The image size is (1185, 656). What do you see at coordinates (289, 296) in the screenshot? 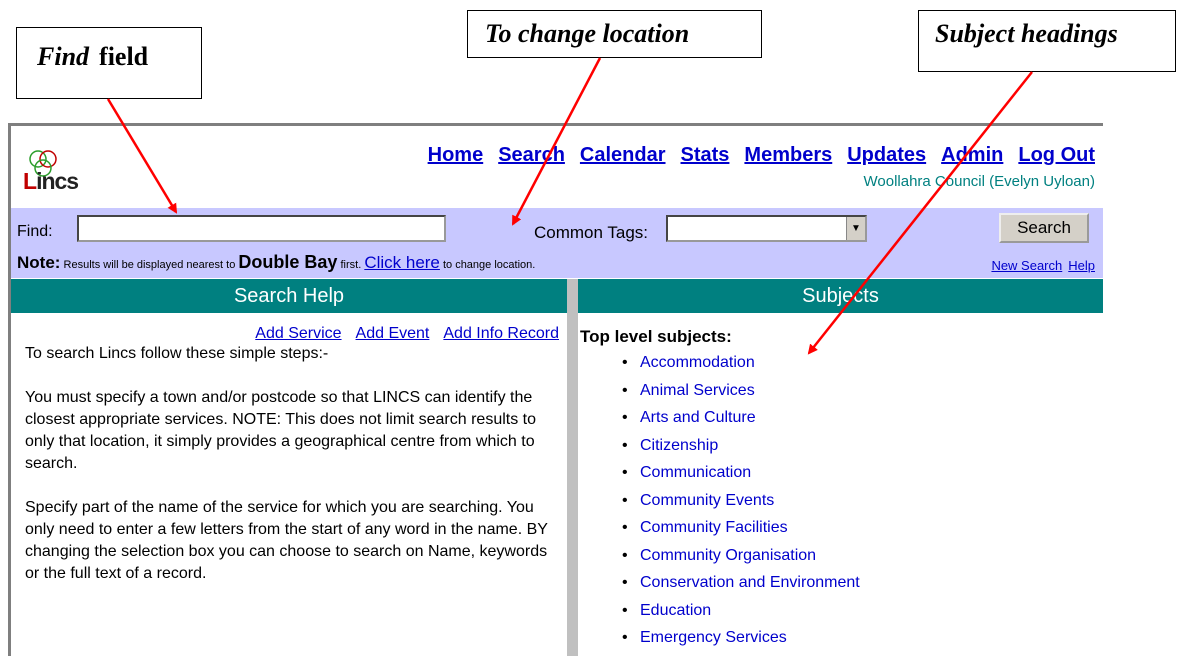
I see `search-help-heading: Search Help` at bounding box center [289, 296].